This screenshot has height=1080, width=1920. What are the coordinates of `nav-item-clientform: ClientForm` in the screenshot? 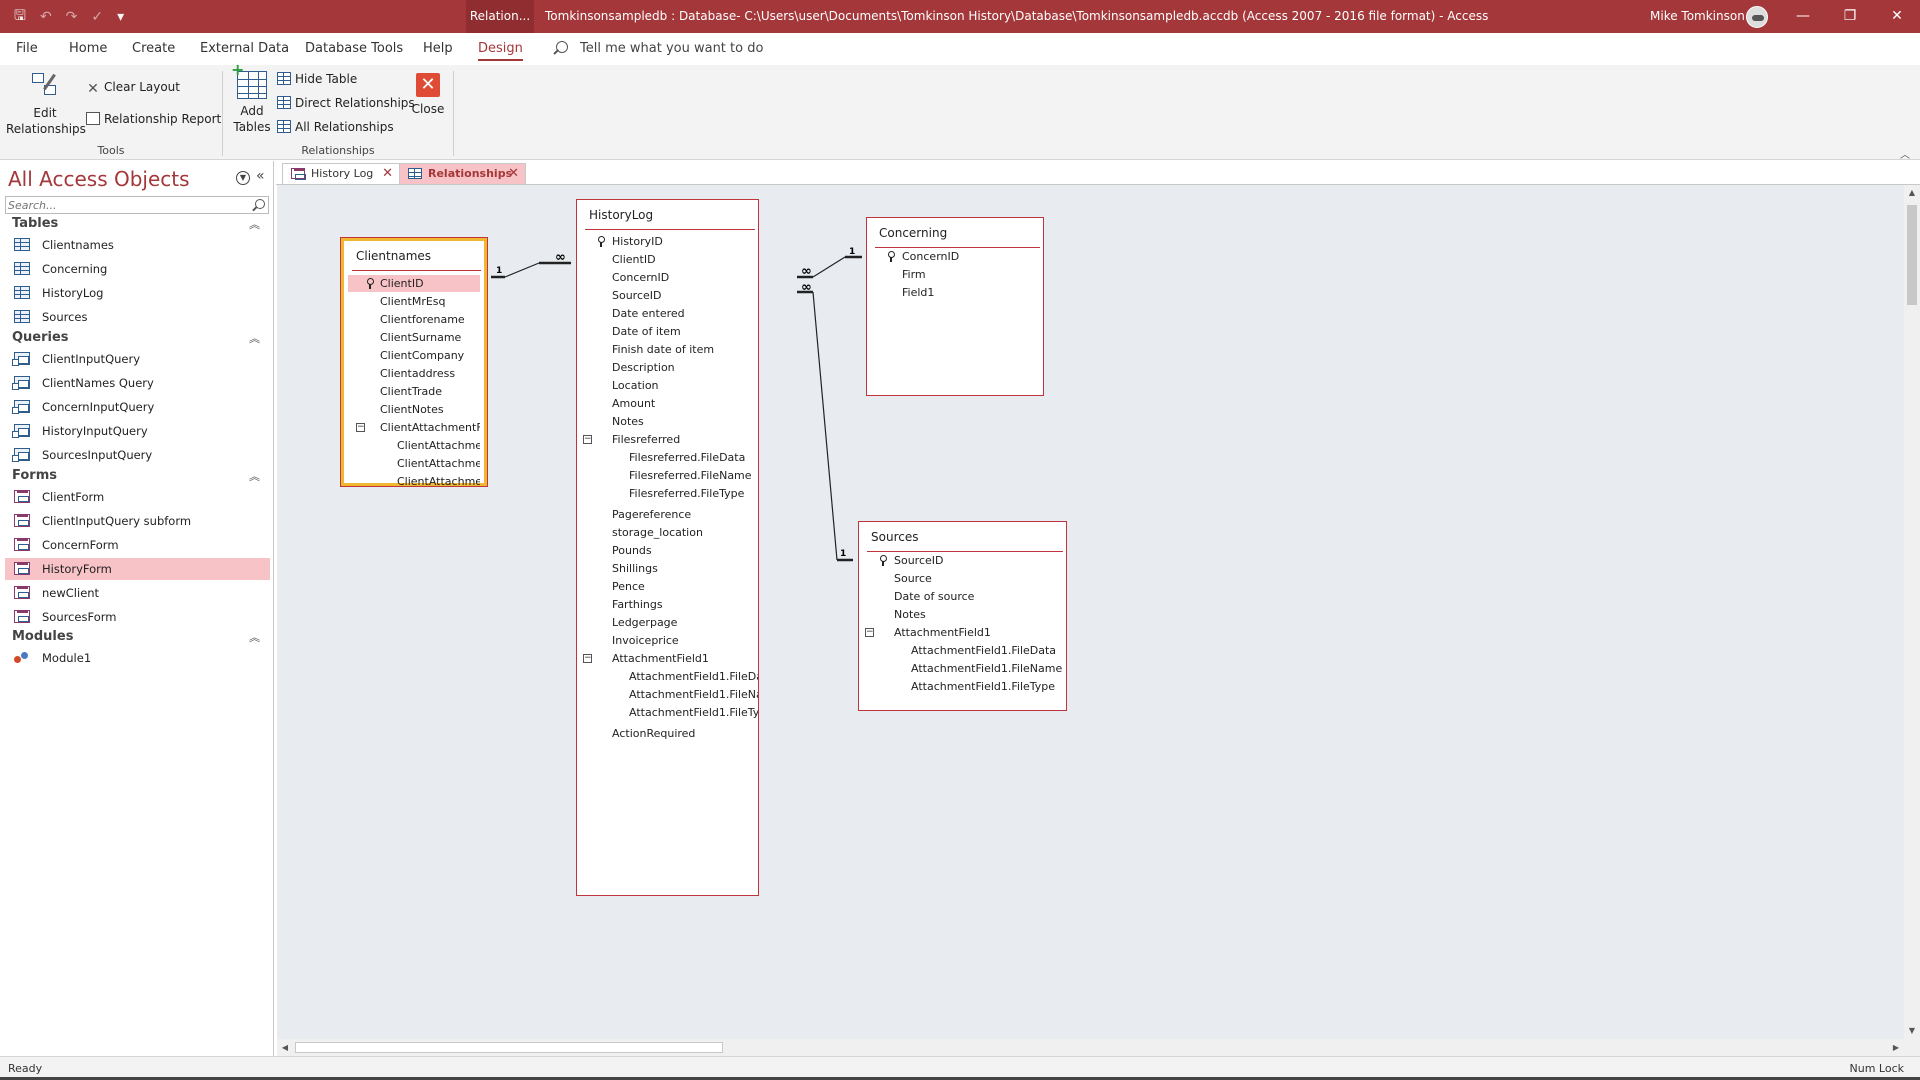 It's located at (137, 497).